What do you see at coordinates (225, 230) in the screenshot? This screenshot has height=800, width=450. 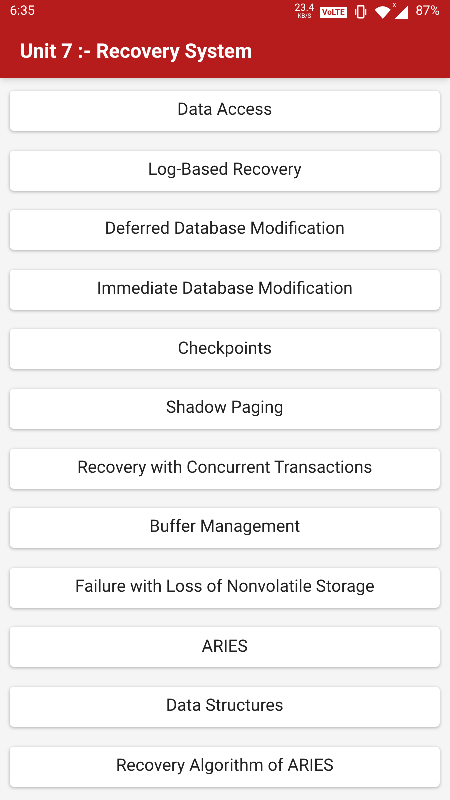 I see `topic-button: Deferred Database Modification` at bounding box center [225, 230].